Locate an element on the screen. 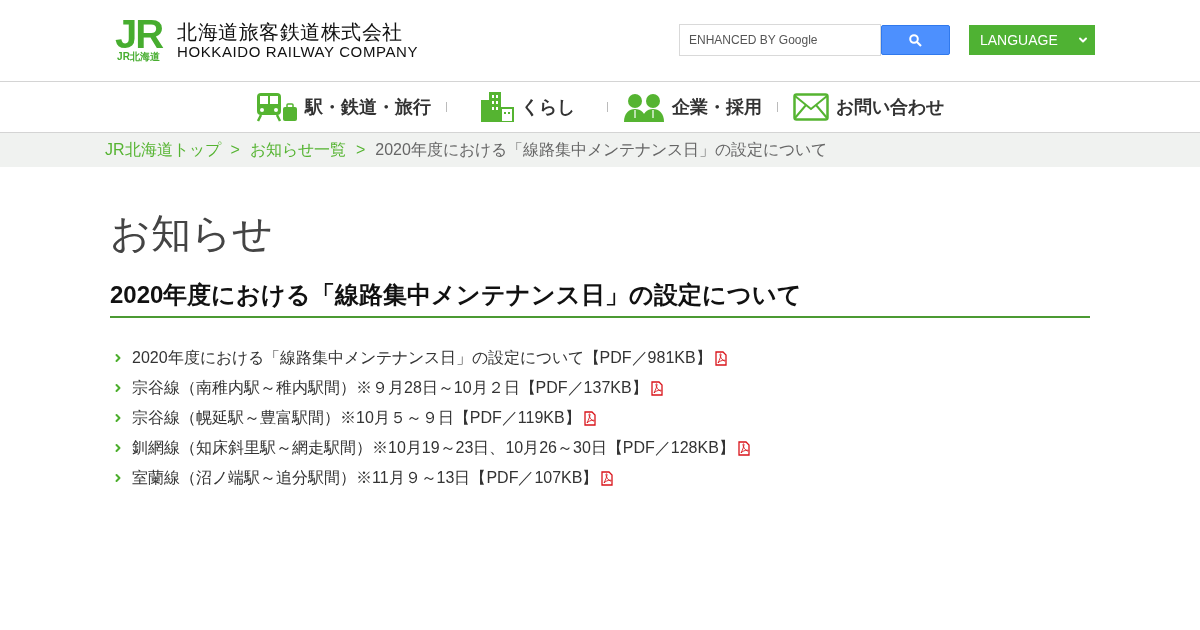 Image resolution: width=1200 pixels, height=630 pixels. search-field: ENHANCED BY Google is located at coordinates (780, 40).